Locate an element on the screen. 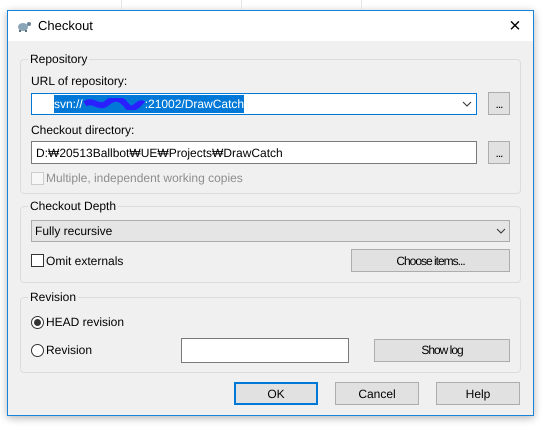 The width and height of the screenshot is (547, 431). radio-label: Revision is located at coordinates (69, 350).